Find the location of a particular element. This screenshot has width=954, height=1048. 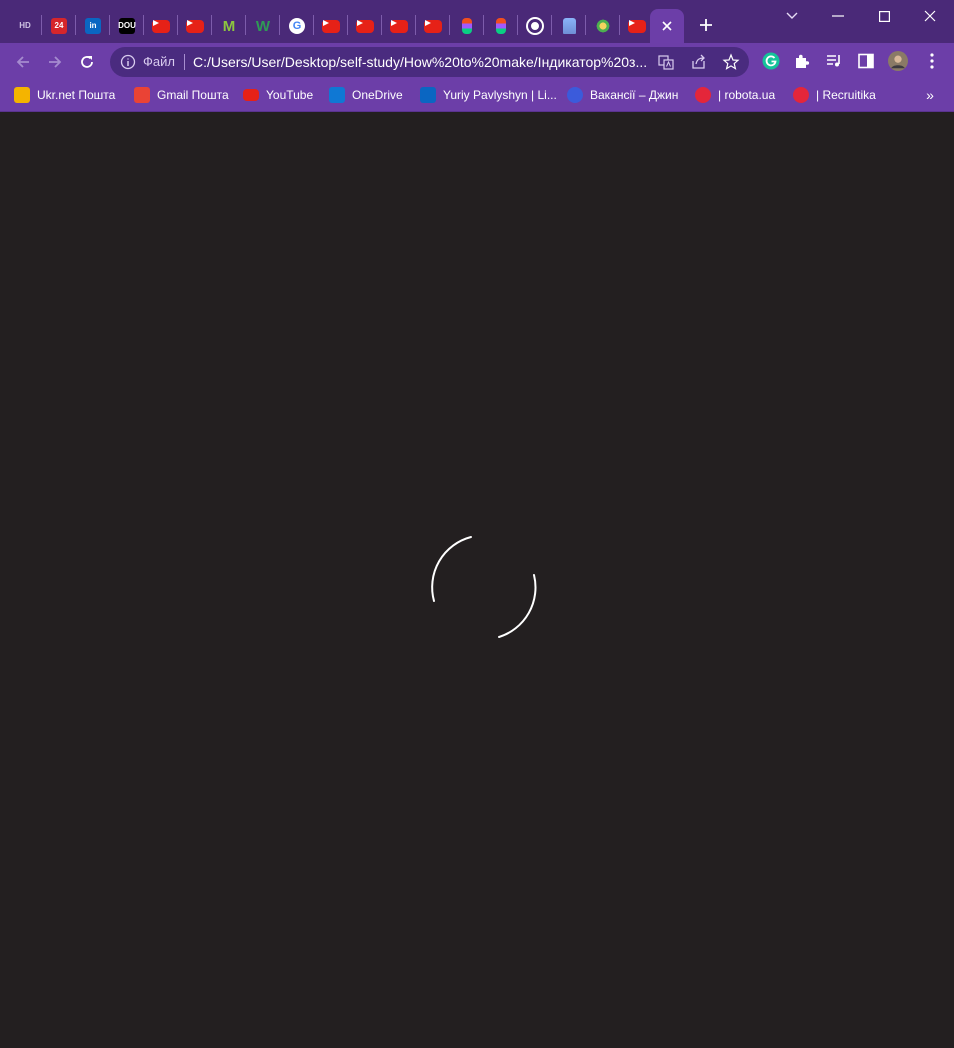

pagoda-icon is located at coordinates (569, 26).